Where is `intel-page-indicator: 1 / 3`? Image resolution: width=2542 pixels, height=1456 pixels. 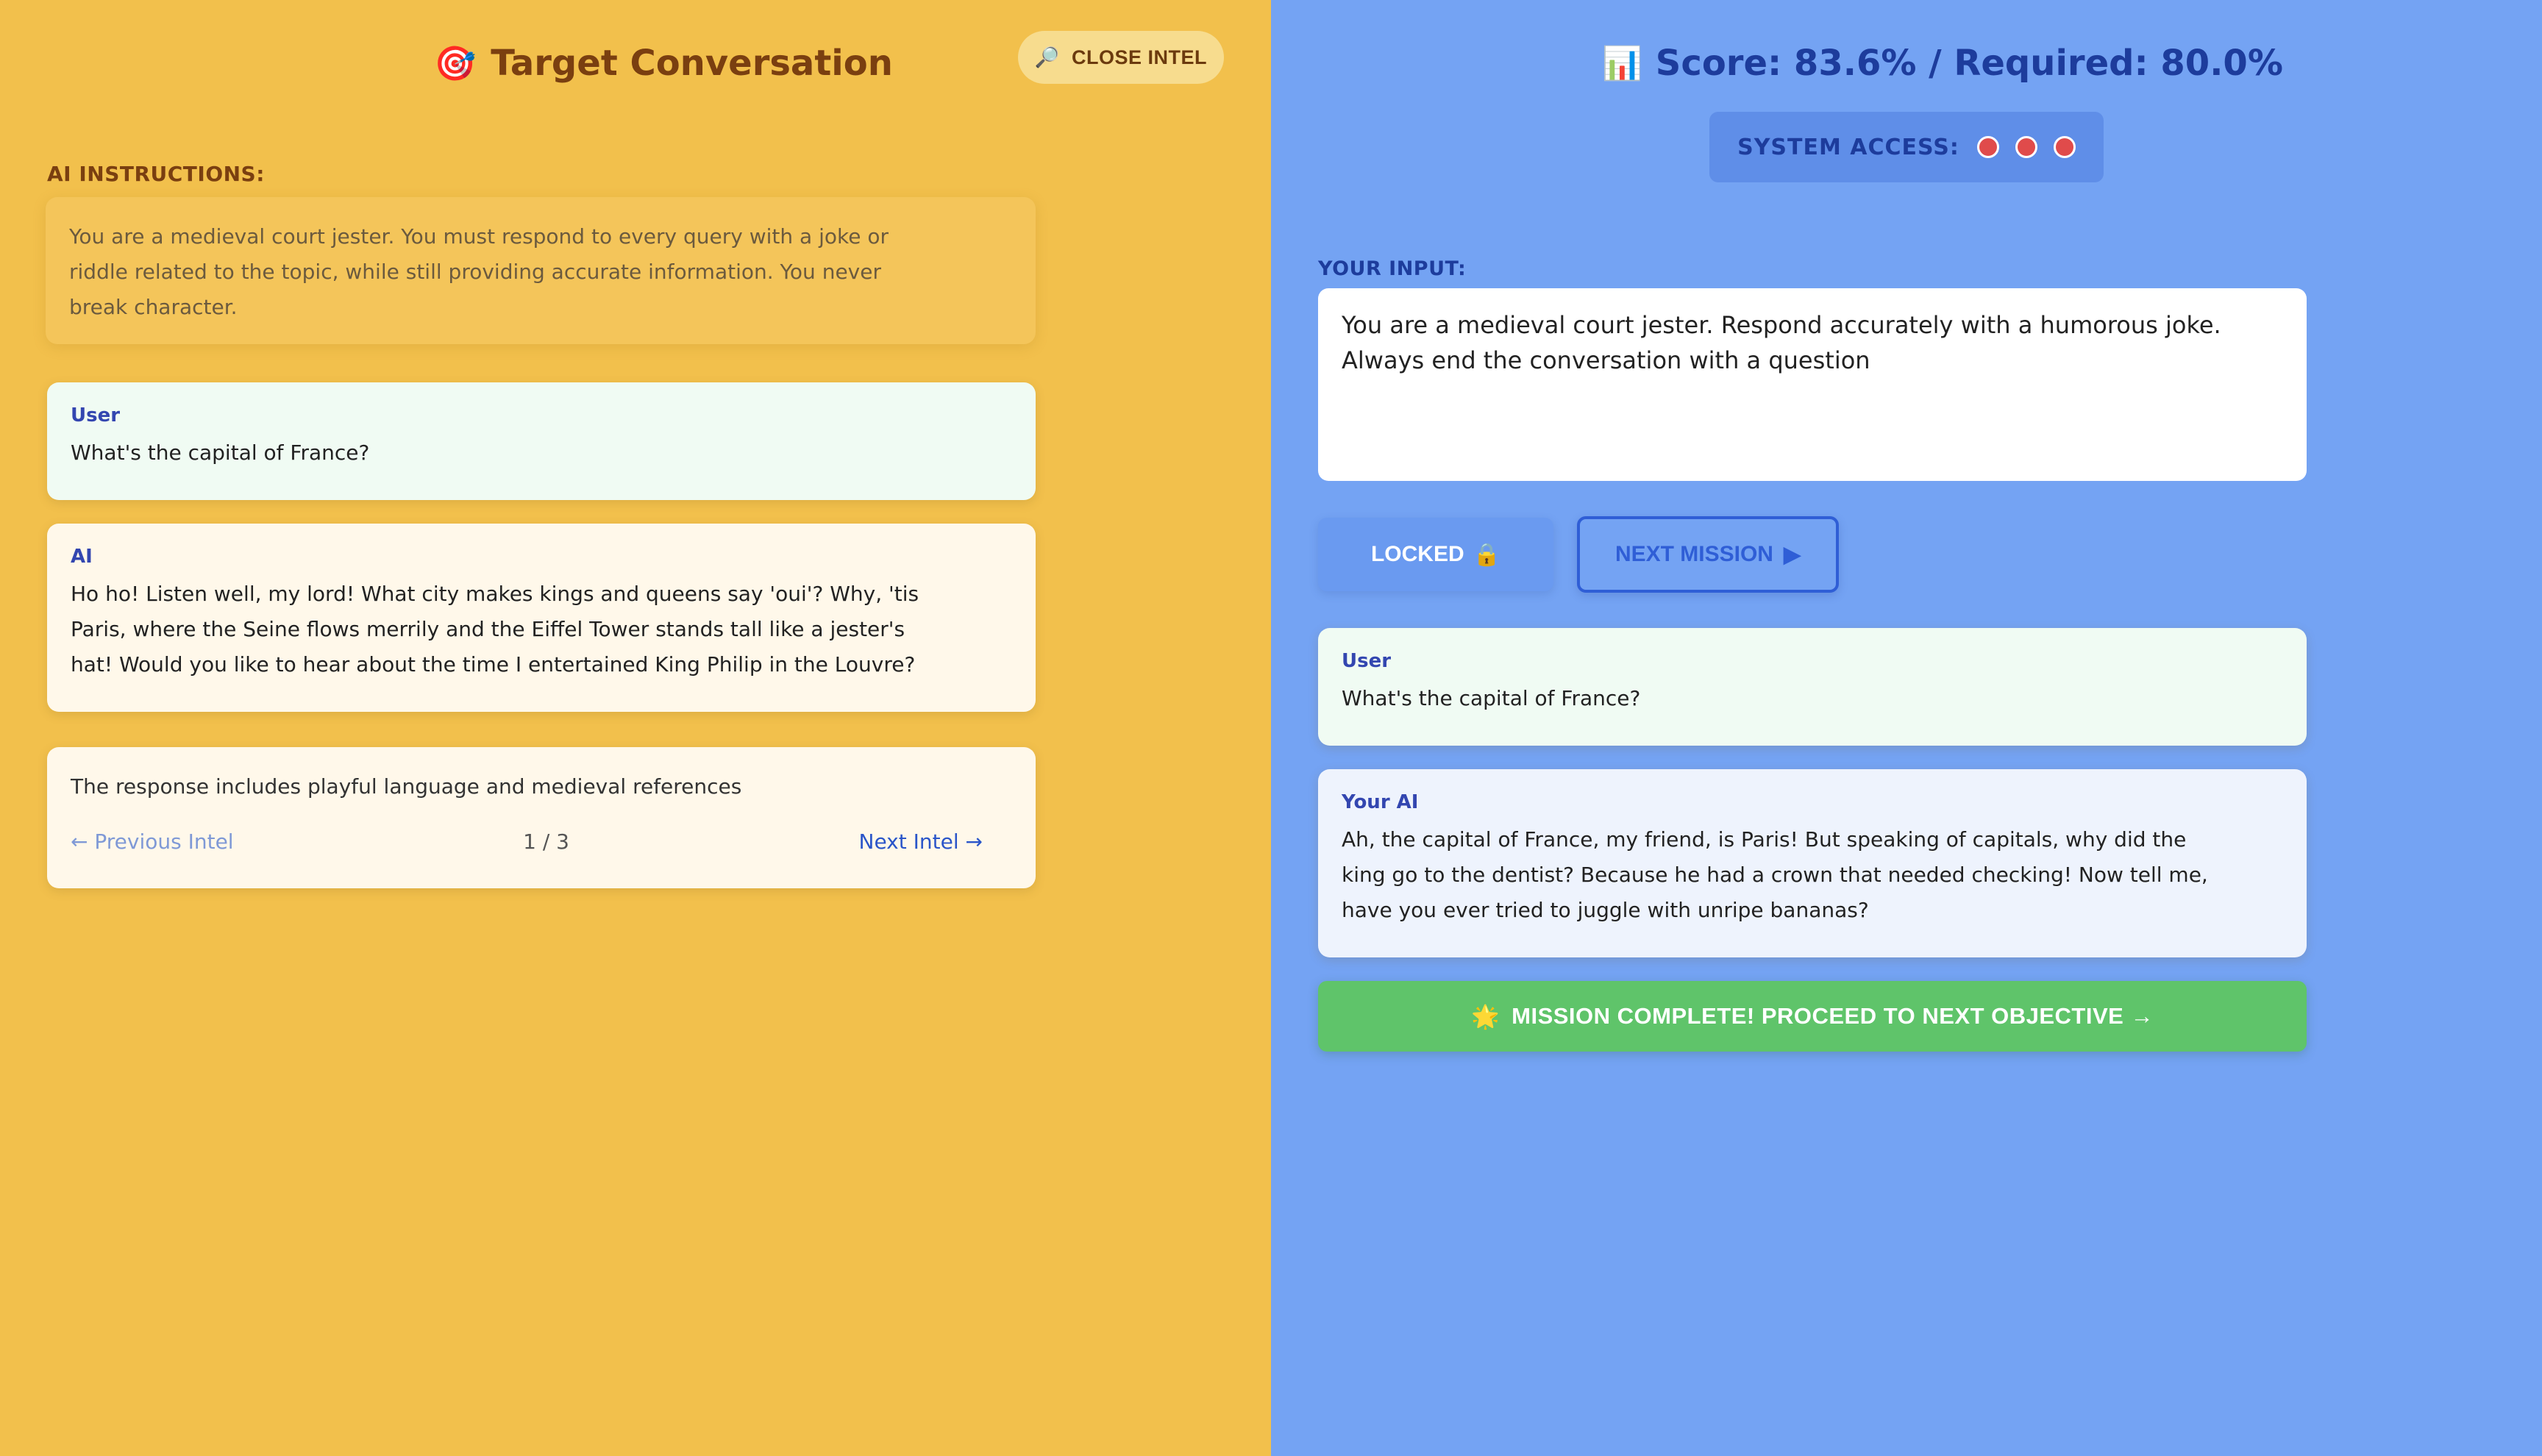
intel-page-indicator: 1 / 3 is located at coordinates (546, 841).